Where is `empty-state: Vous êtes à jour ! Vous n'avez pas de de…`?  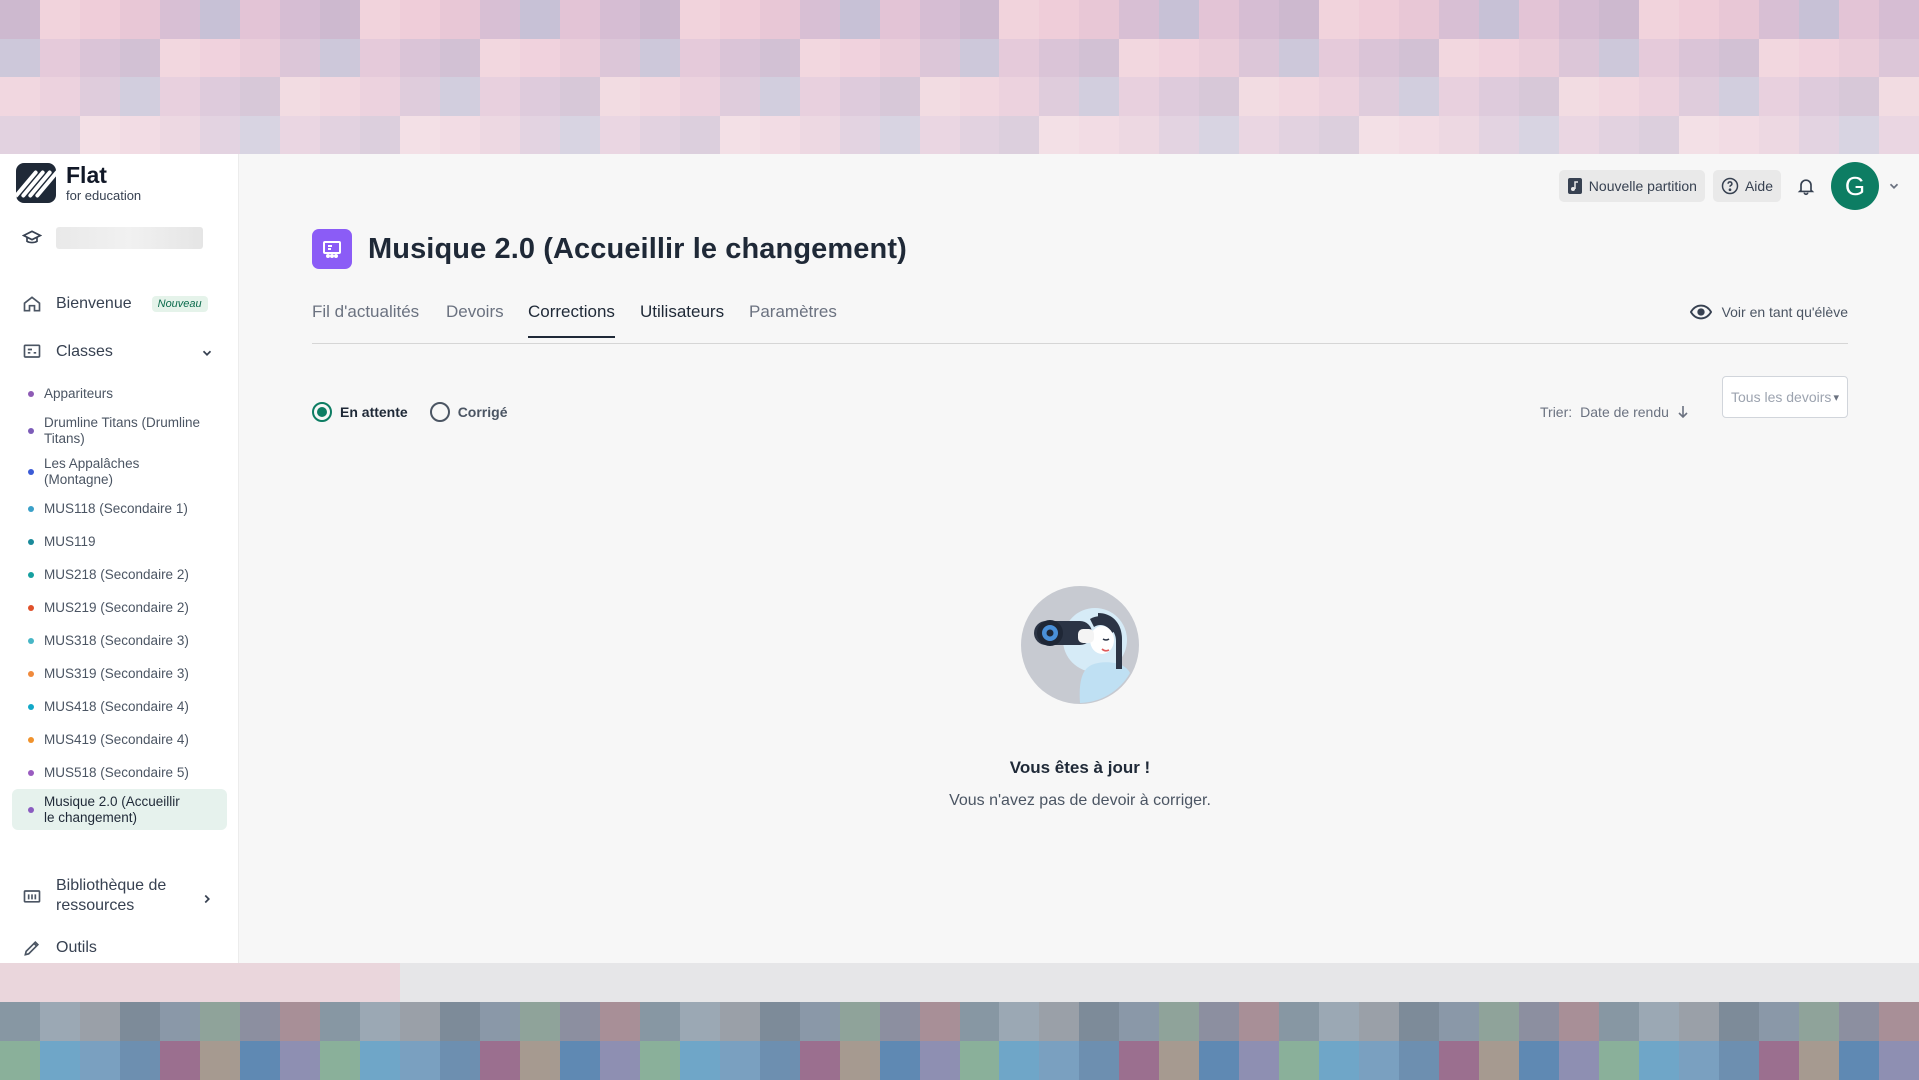 empty-state: Vous êtes à jour ! Vous n'avez pas de de… is located at coordinates (1080, 697).